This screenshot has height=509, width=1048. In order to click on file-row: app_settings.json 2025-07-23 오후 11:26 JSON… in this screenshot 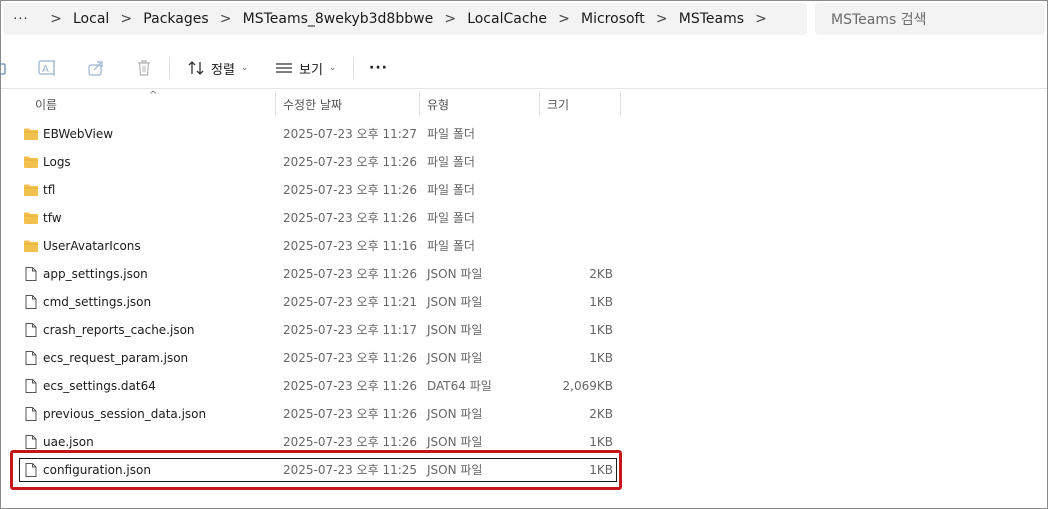, I will do `click(524, 274)`.